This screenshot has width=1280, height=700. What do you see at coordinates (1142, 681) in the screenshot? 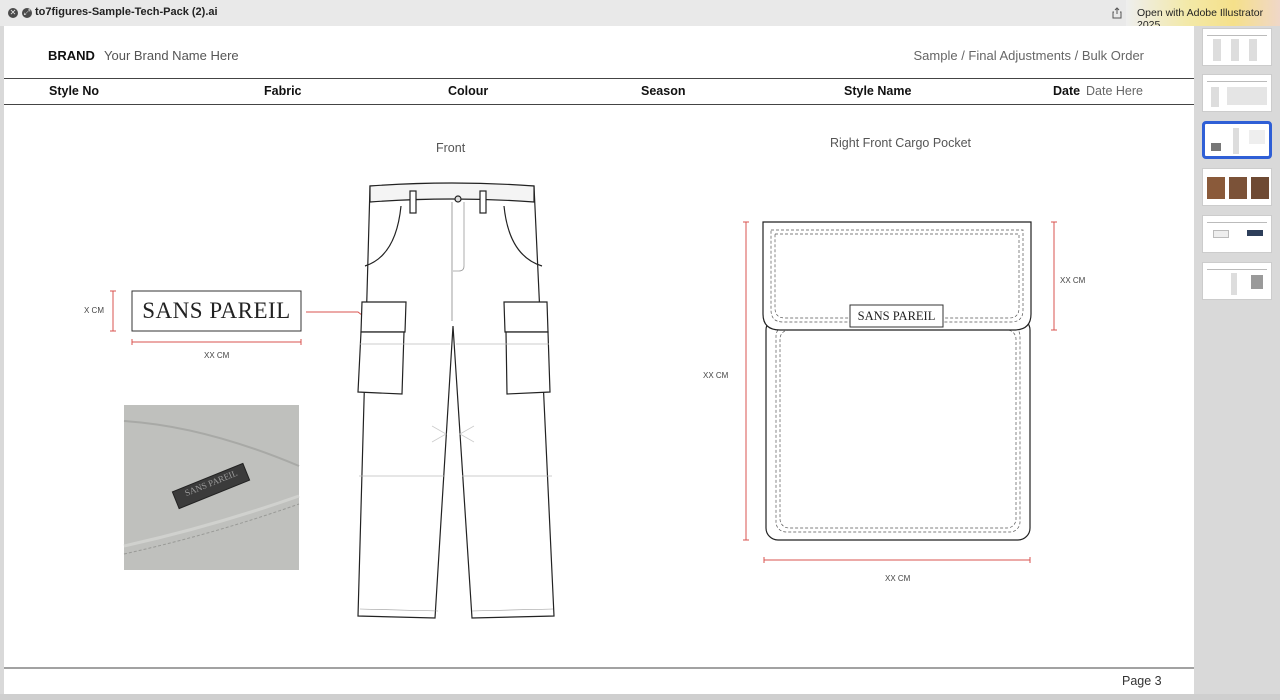
I see `page-number: Page 3` at bounding box center [1142, 681].